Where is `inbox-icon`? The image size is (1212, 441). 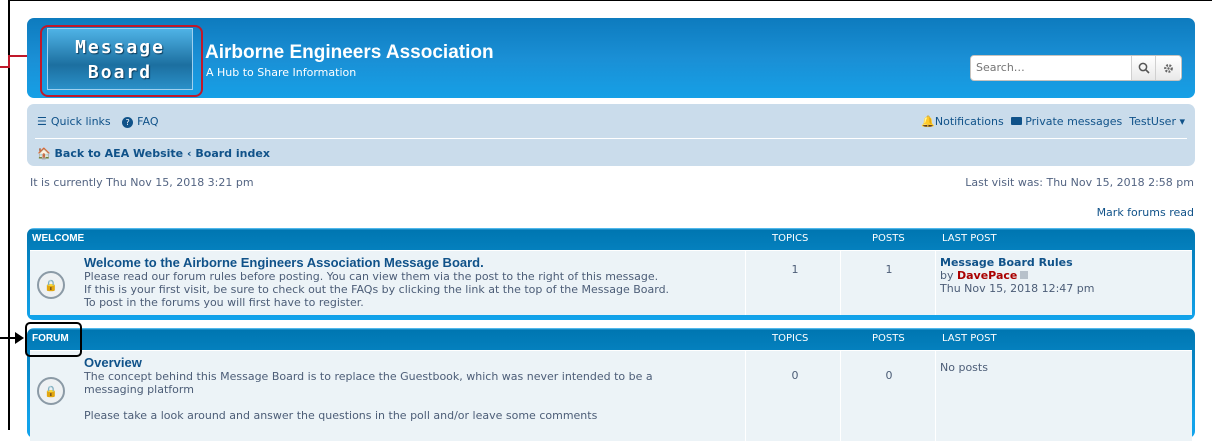 inbox-icon is located at coordinates (1016, 121).